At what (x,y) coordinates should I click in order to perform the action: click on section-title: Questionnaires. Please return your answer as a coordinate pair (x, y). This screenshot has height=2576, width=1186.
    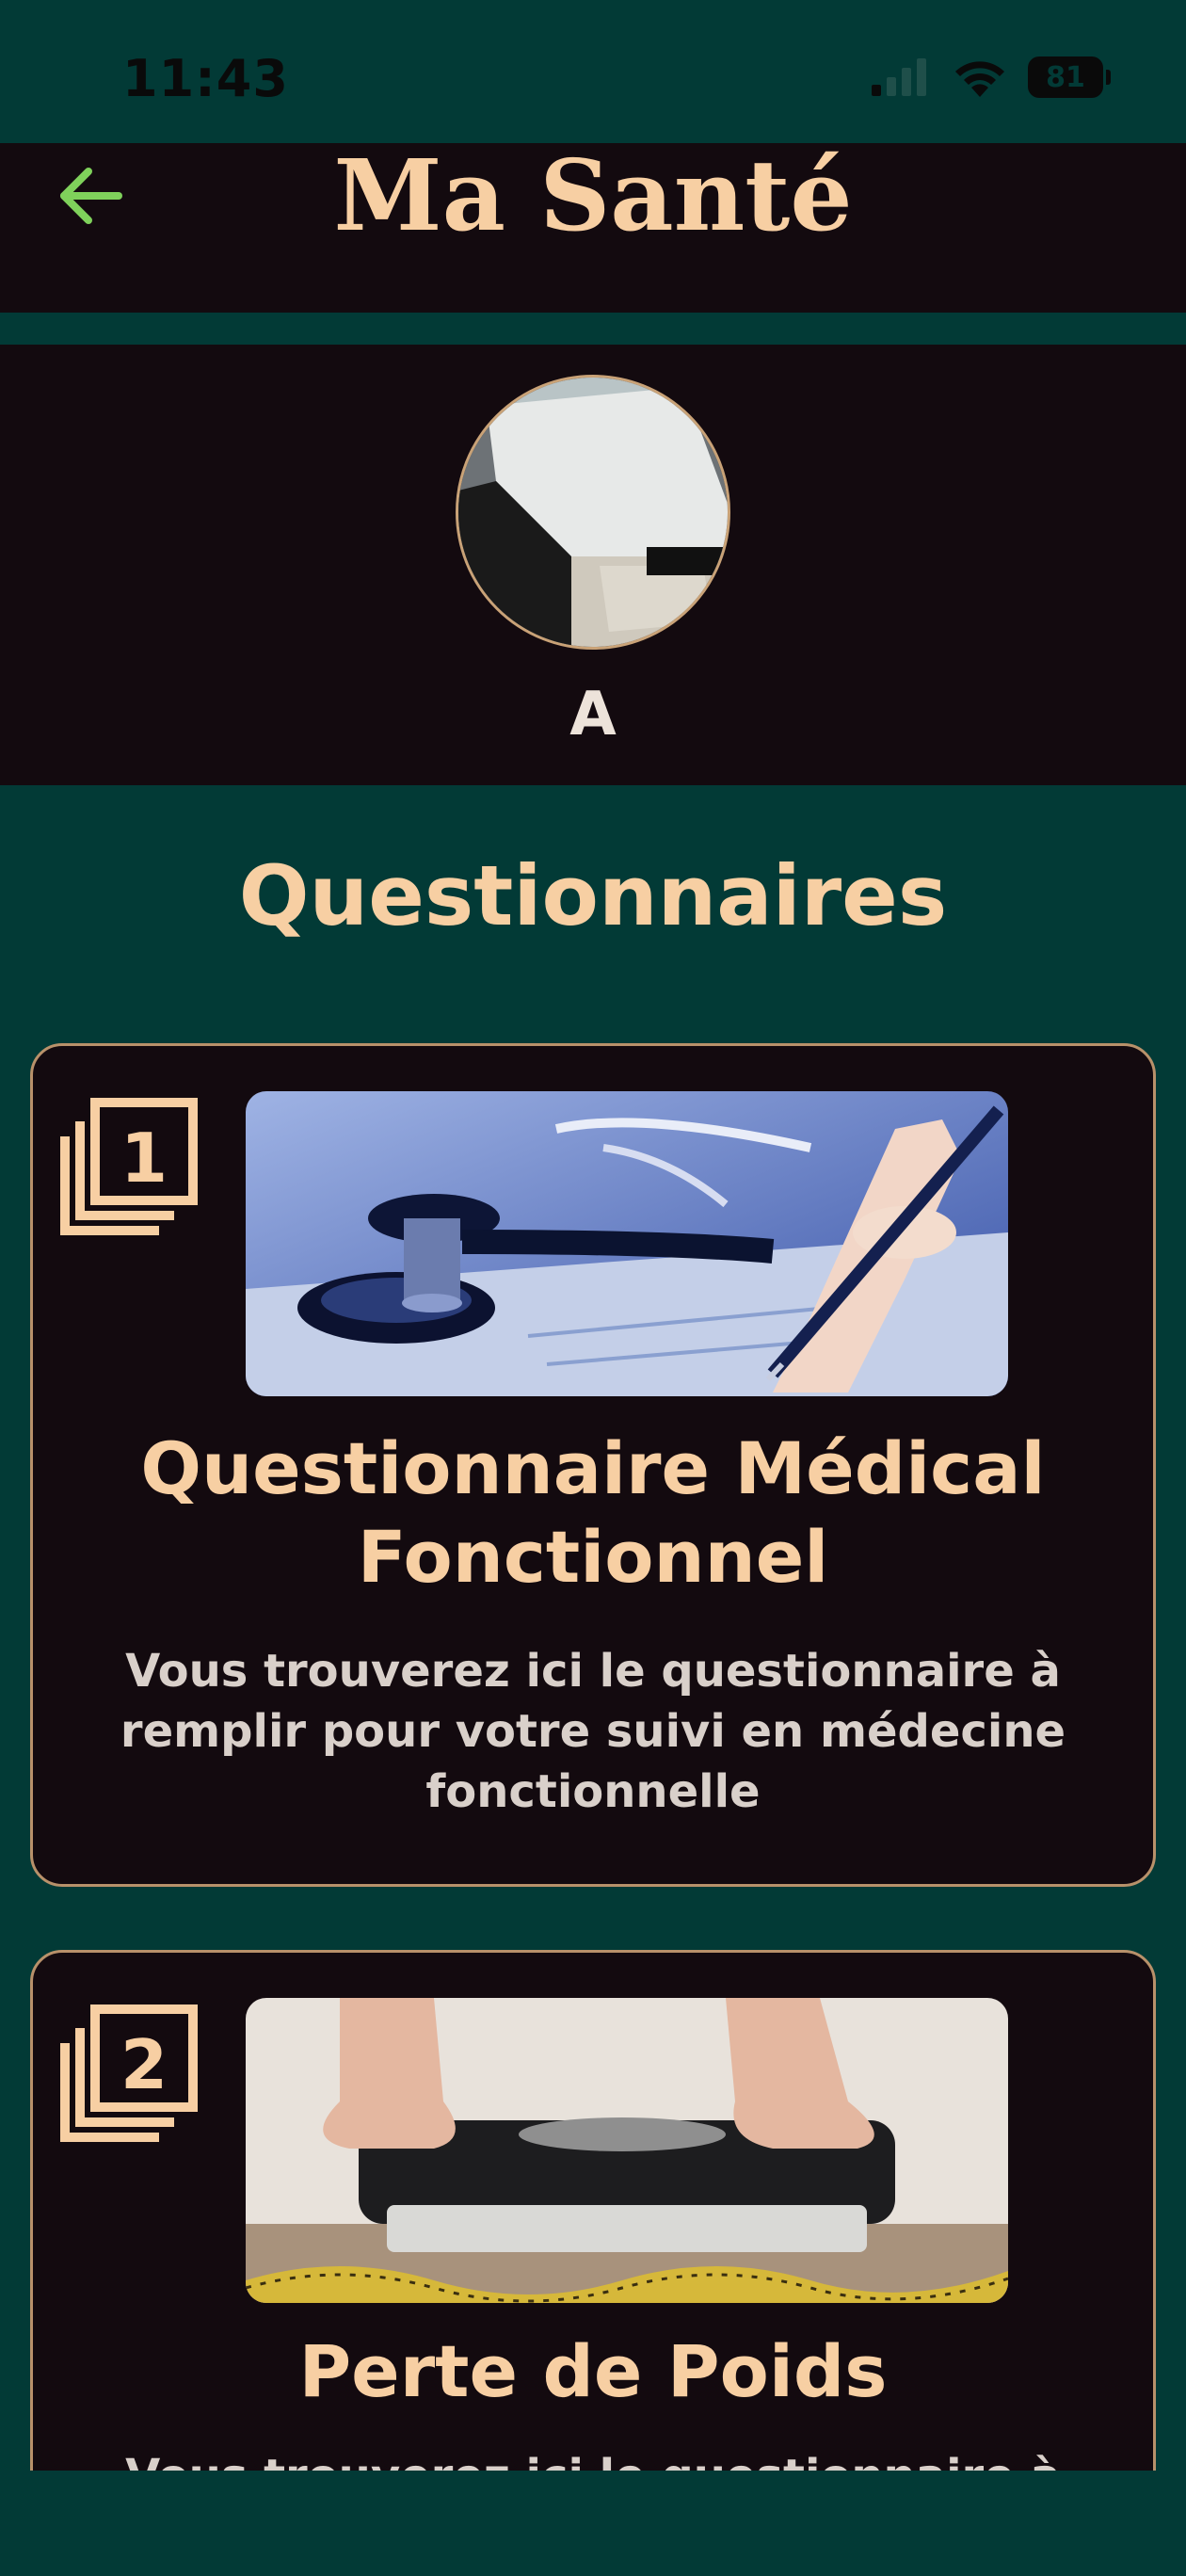
    Looking at the image, I should click on (593, 895).